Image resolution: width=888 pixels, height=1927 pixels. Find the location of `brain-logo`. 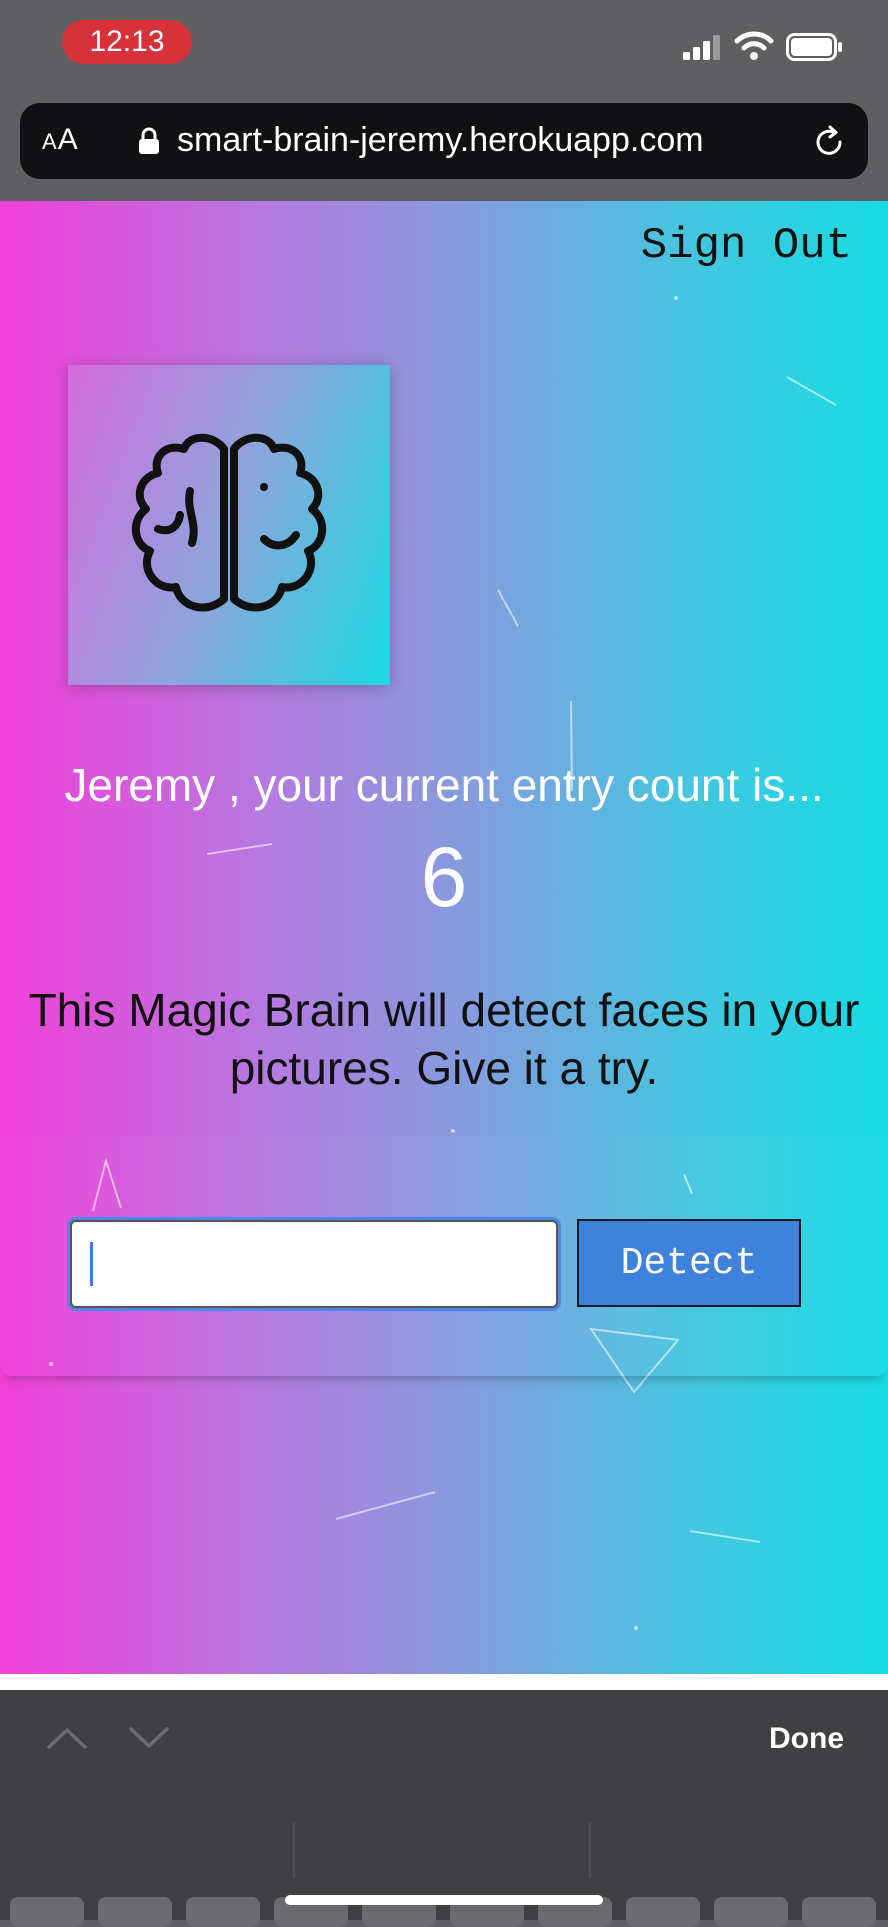

brain-logo is located at coordinates (229, 525).